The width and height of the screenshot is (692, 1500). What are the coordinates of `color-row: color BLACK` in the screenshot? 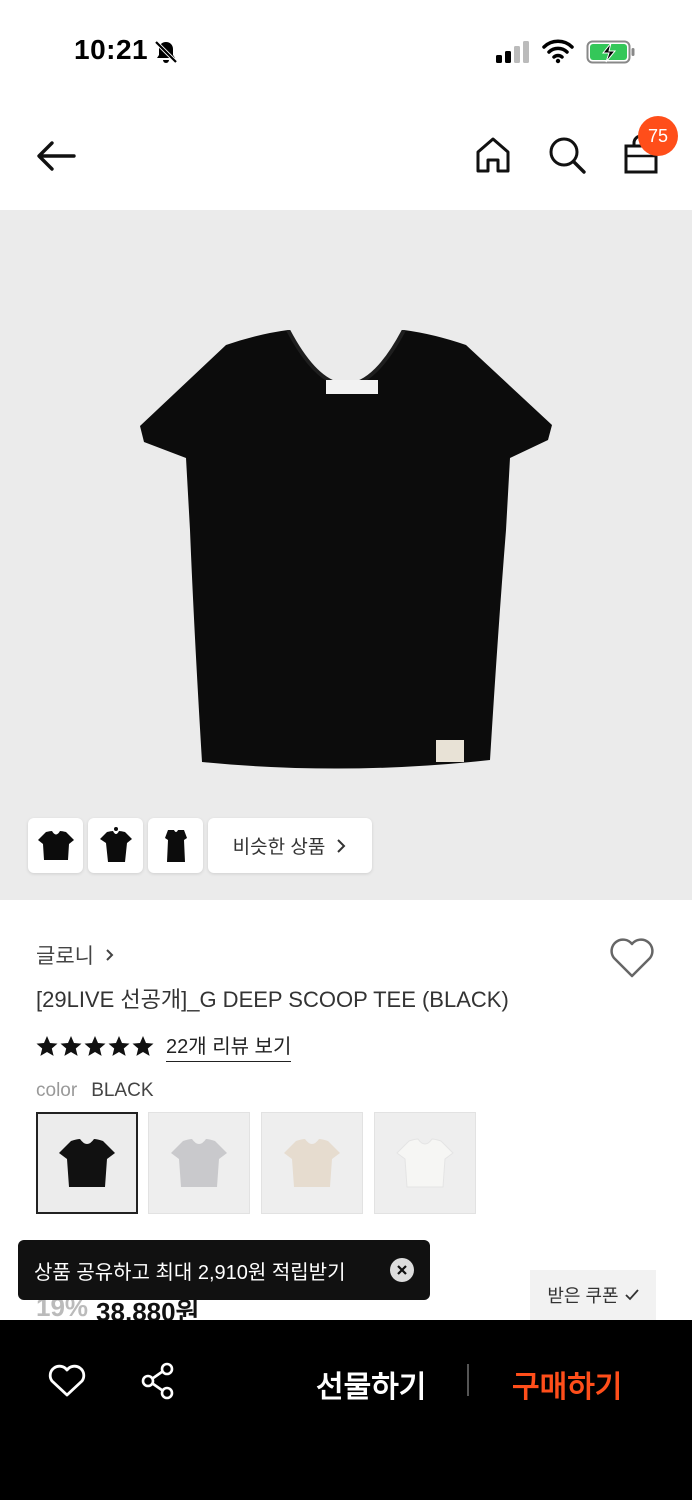 It's located at (95, 1091).